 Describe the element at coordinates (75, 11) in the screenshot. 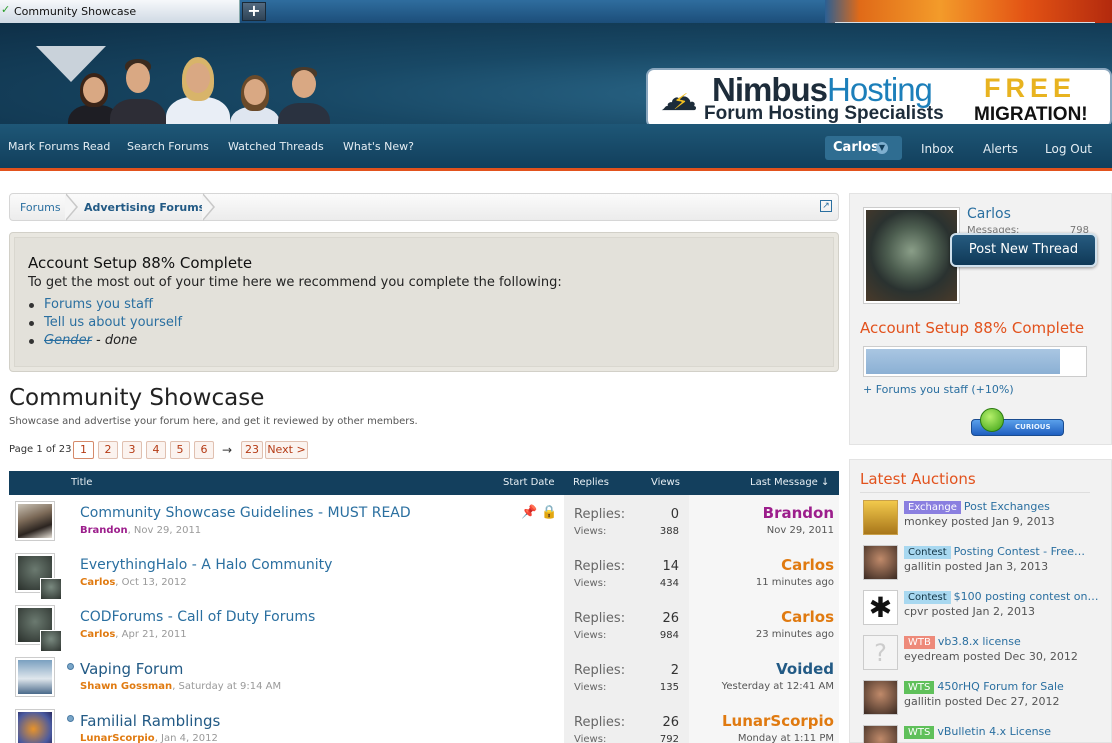

I see `browser-tab-title: Community Showcase` at that location.